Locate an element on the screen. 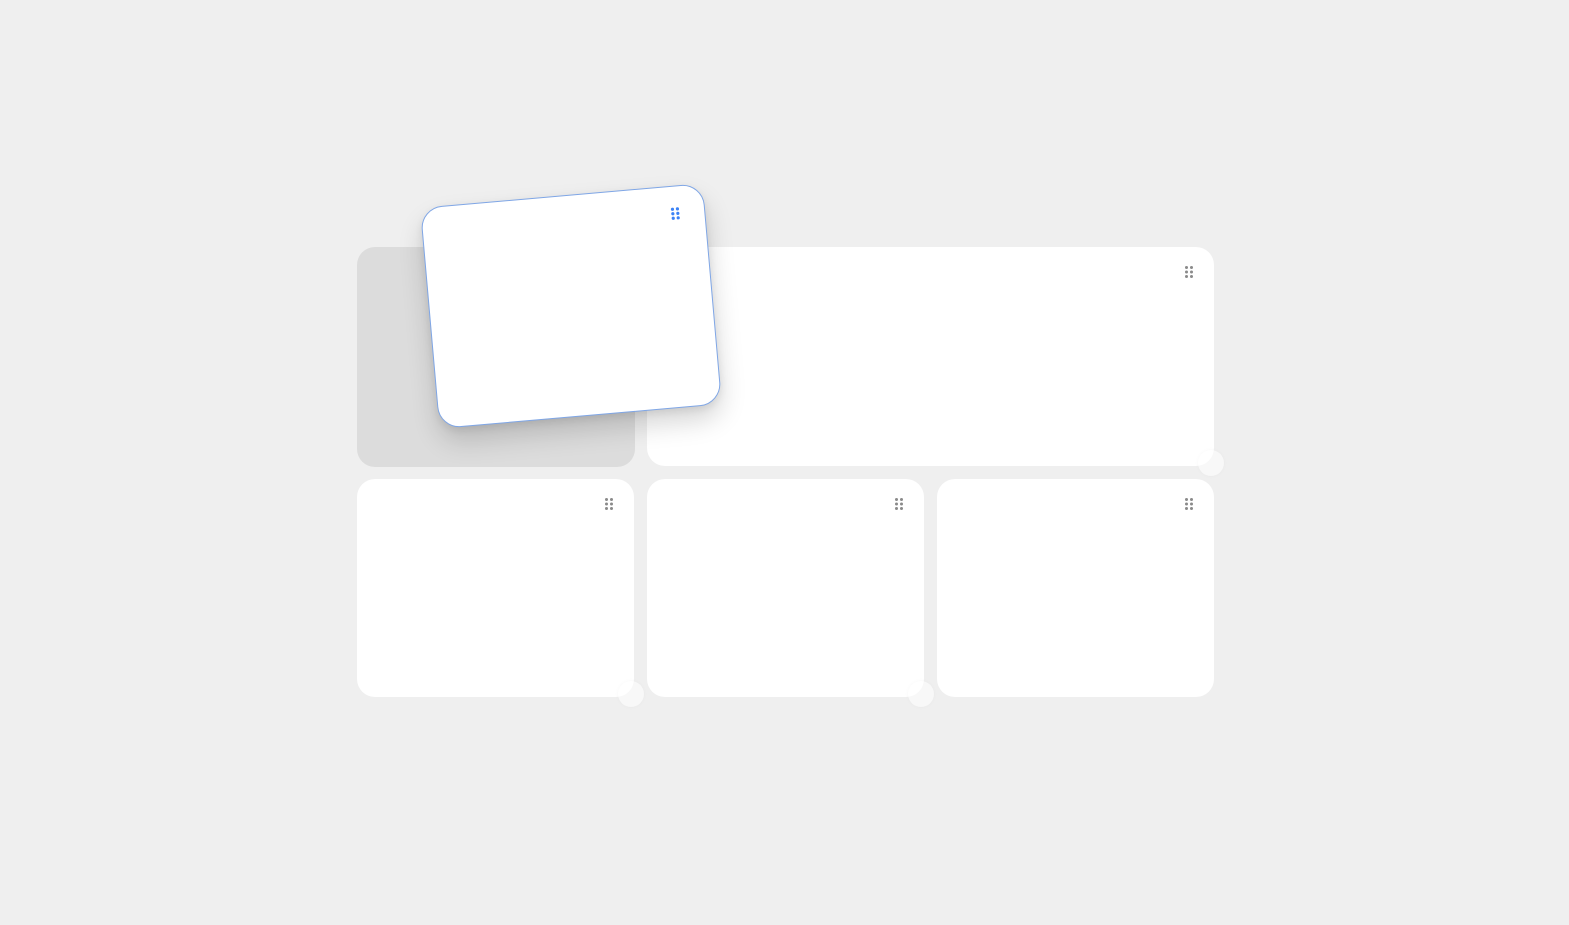 The height and width of the screenshot is (925, 1569). widget-card-wide is located at coordinates (935, 361).